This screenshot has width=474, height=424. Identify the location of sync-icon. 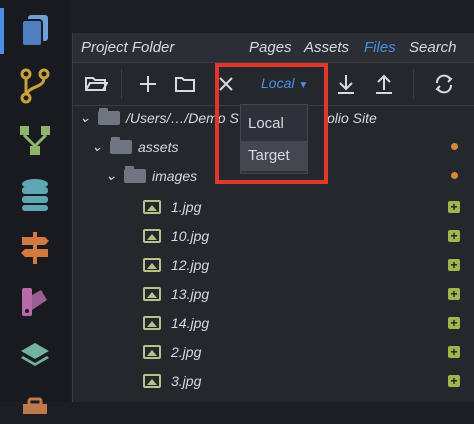
(444, 84).